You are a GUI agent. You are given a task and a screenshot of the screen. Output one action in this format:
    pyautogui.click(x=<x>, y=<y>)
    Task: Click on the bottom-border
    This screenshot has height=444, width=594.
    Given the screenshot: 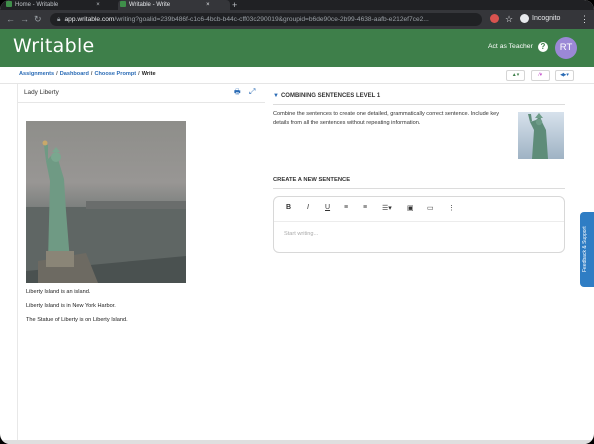 What is the action you would take?
    pyautogui.click(x=297, y=442)
    